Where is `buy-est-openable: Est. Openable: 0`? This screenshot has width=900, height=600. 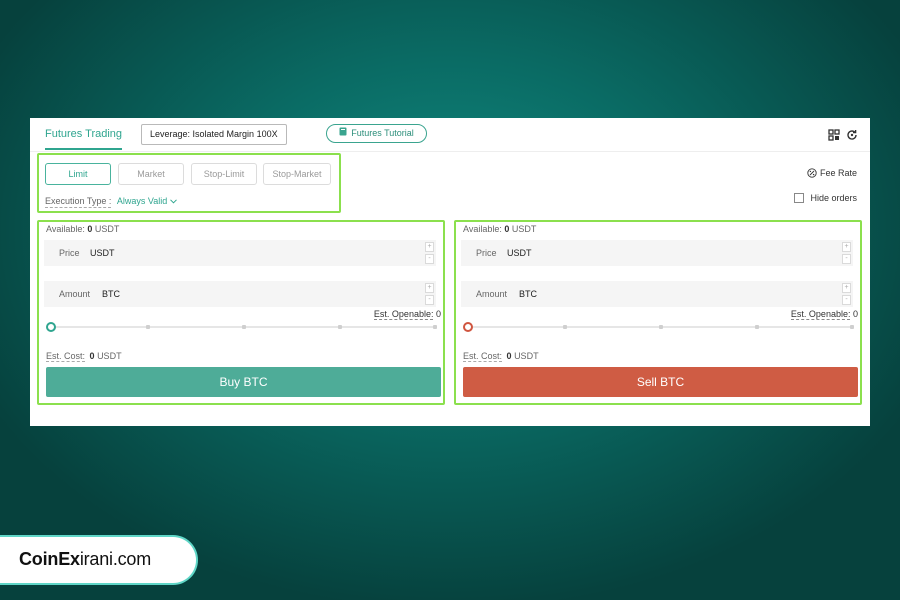 buy-est-openable: Est. Openable: 0 is located at coordinates (407, 314).